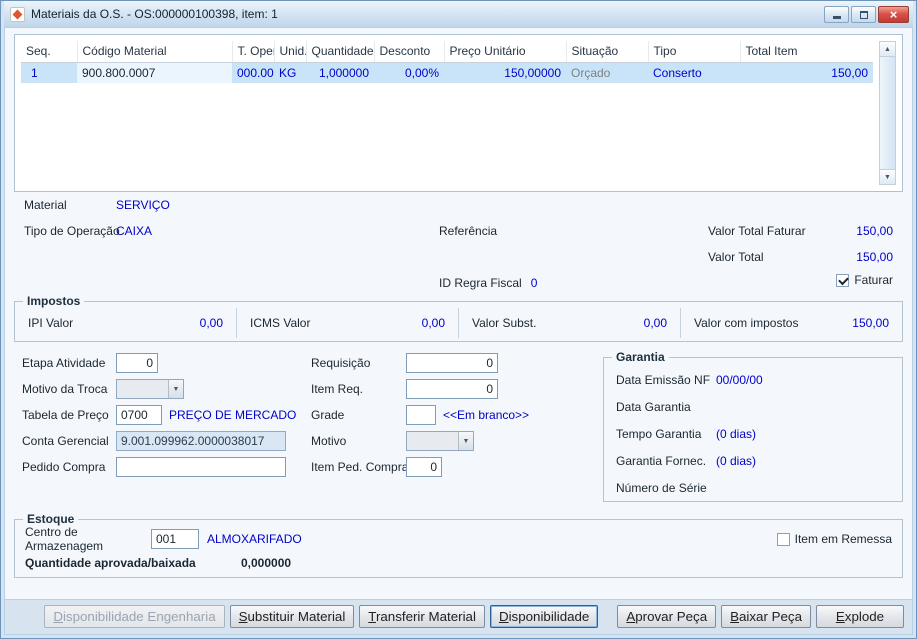  Describe the element at coordinates (290, 72) in the screenshot. I see `cell-unid: KG` at that location.